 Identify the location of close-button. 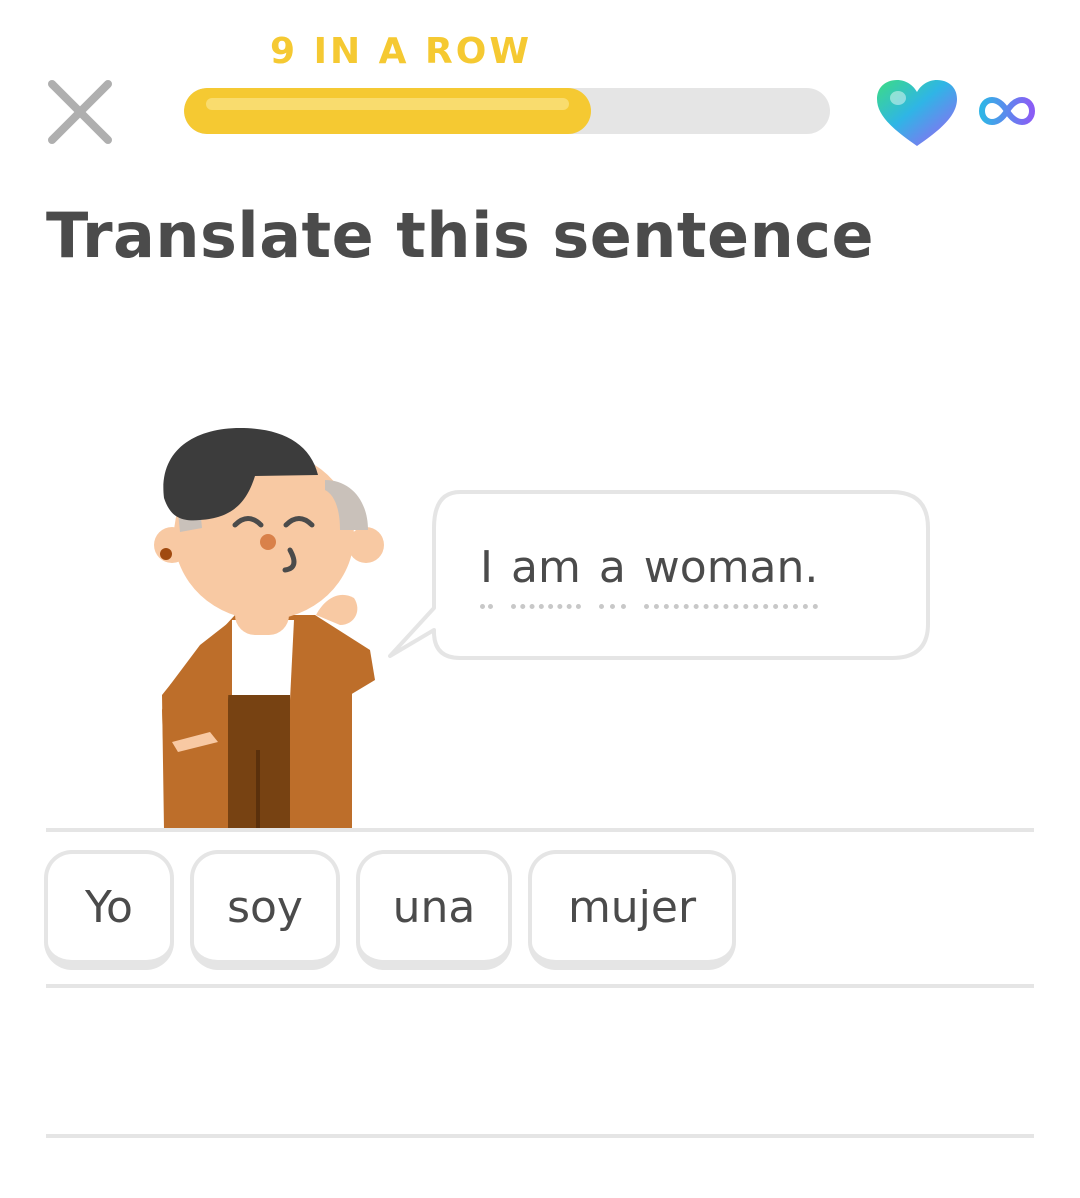
(80, 112).